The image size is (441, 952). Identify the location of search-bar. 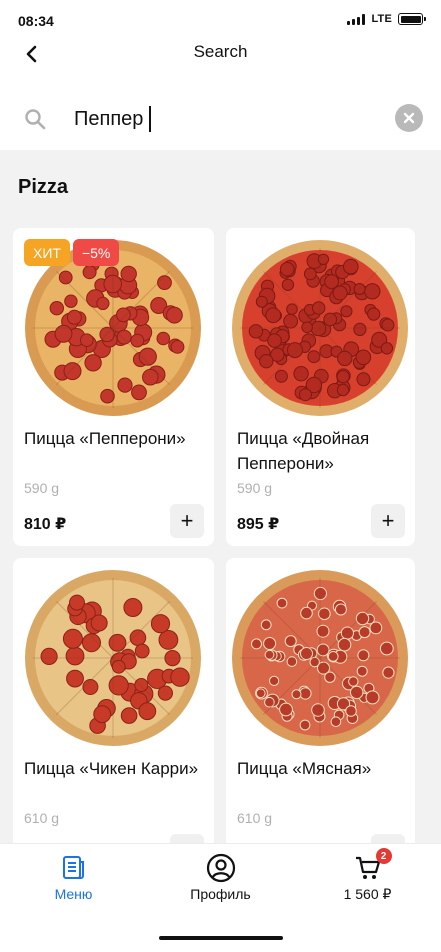
(220, 119).